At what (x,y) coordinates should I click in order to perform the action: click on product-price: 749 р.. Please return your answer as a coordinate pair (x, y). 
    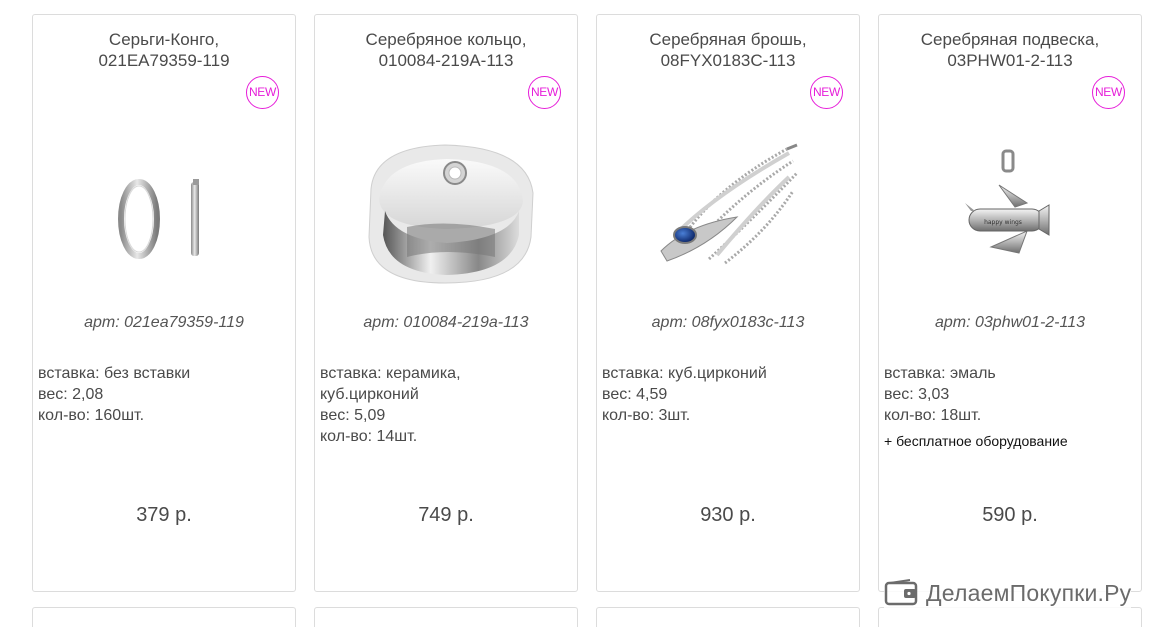
    Looking at the image, I should click on (446, 515).